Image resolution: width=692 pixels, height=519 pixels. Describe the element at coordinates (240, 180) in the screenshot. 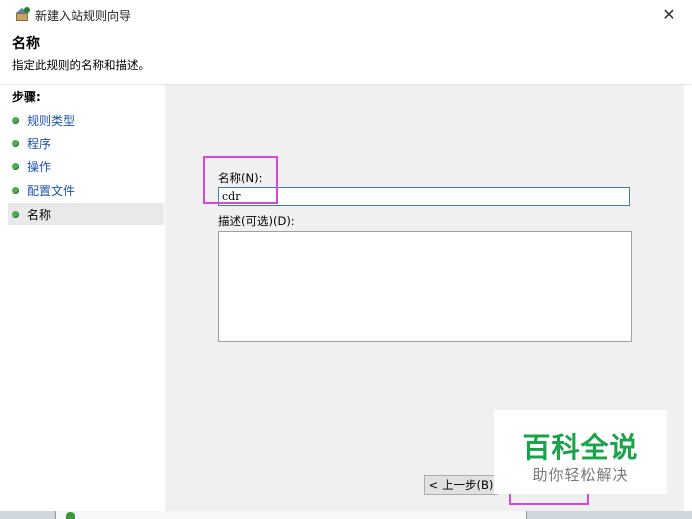

I see `name-highlight-box` at that location.